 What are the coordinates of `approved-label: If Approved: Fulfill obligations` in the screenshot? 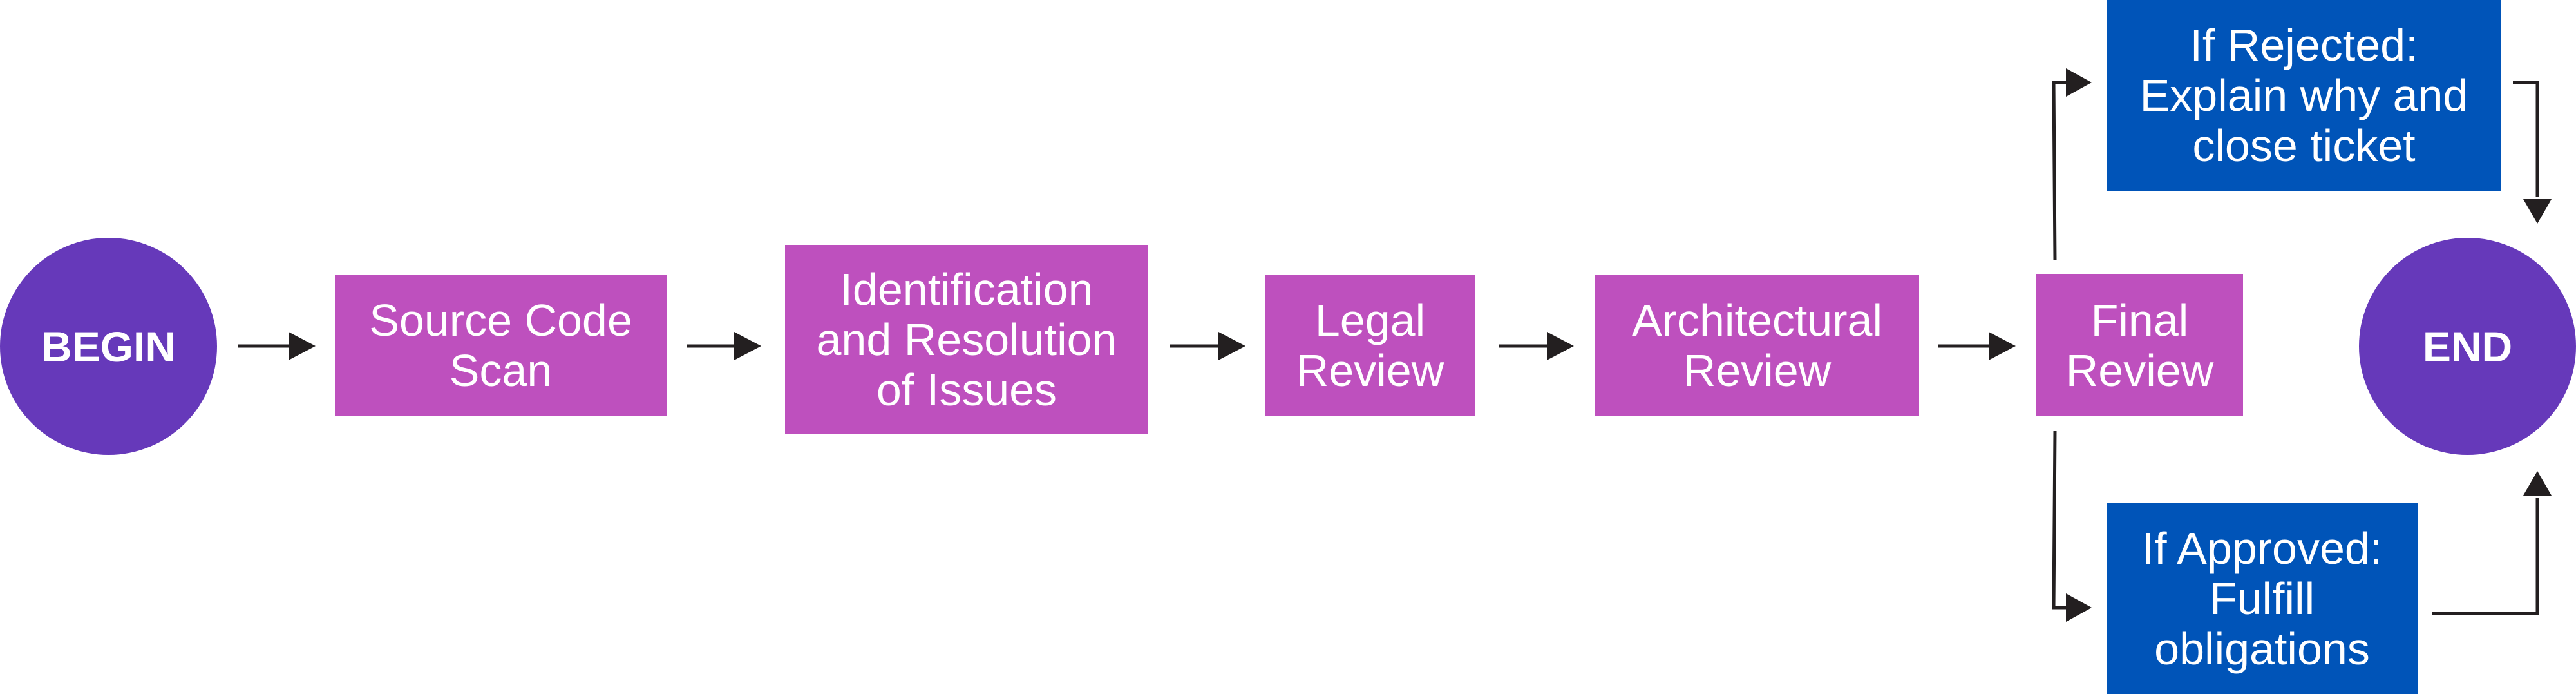 It's located at (2262, 598).